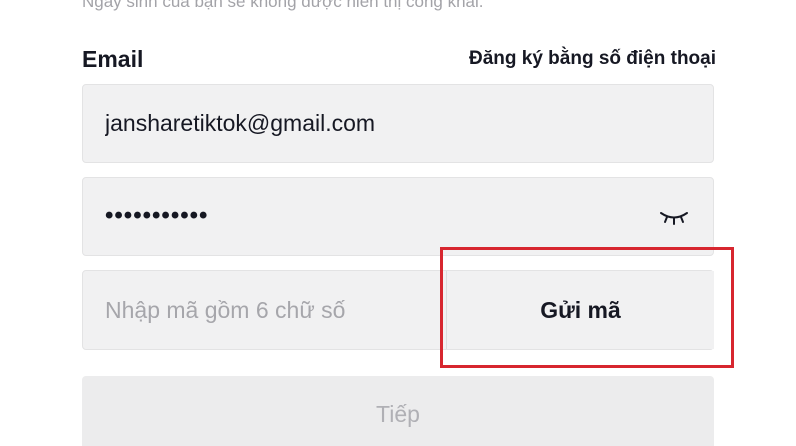 Image resolution: width=796 pixels, height=446 pixels. I want to click on next-button: Tiếp, so click(398, 411).